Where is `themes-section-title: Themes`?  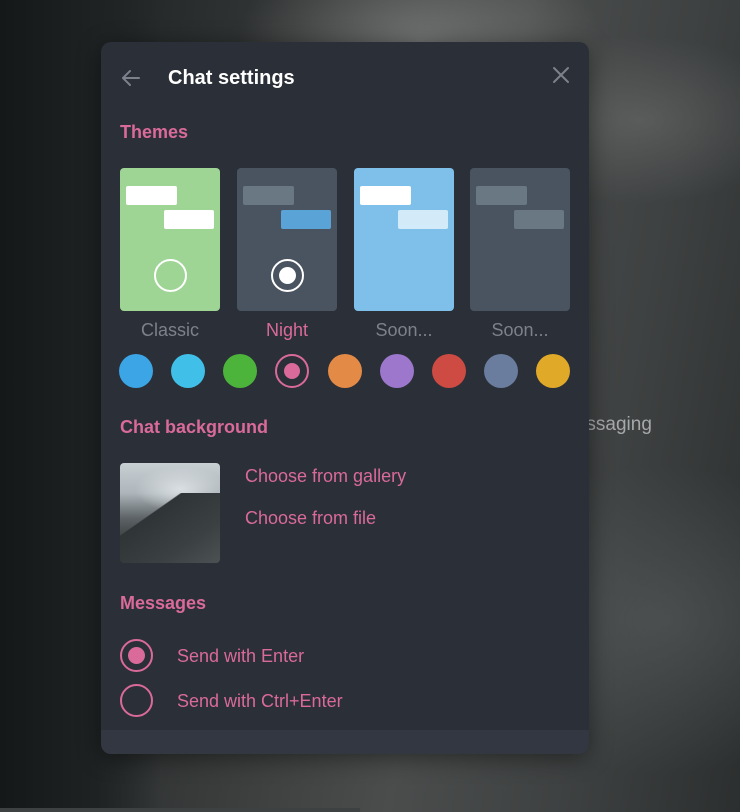 themes-section-title: Themes is located at coordinates (154, 132).